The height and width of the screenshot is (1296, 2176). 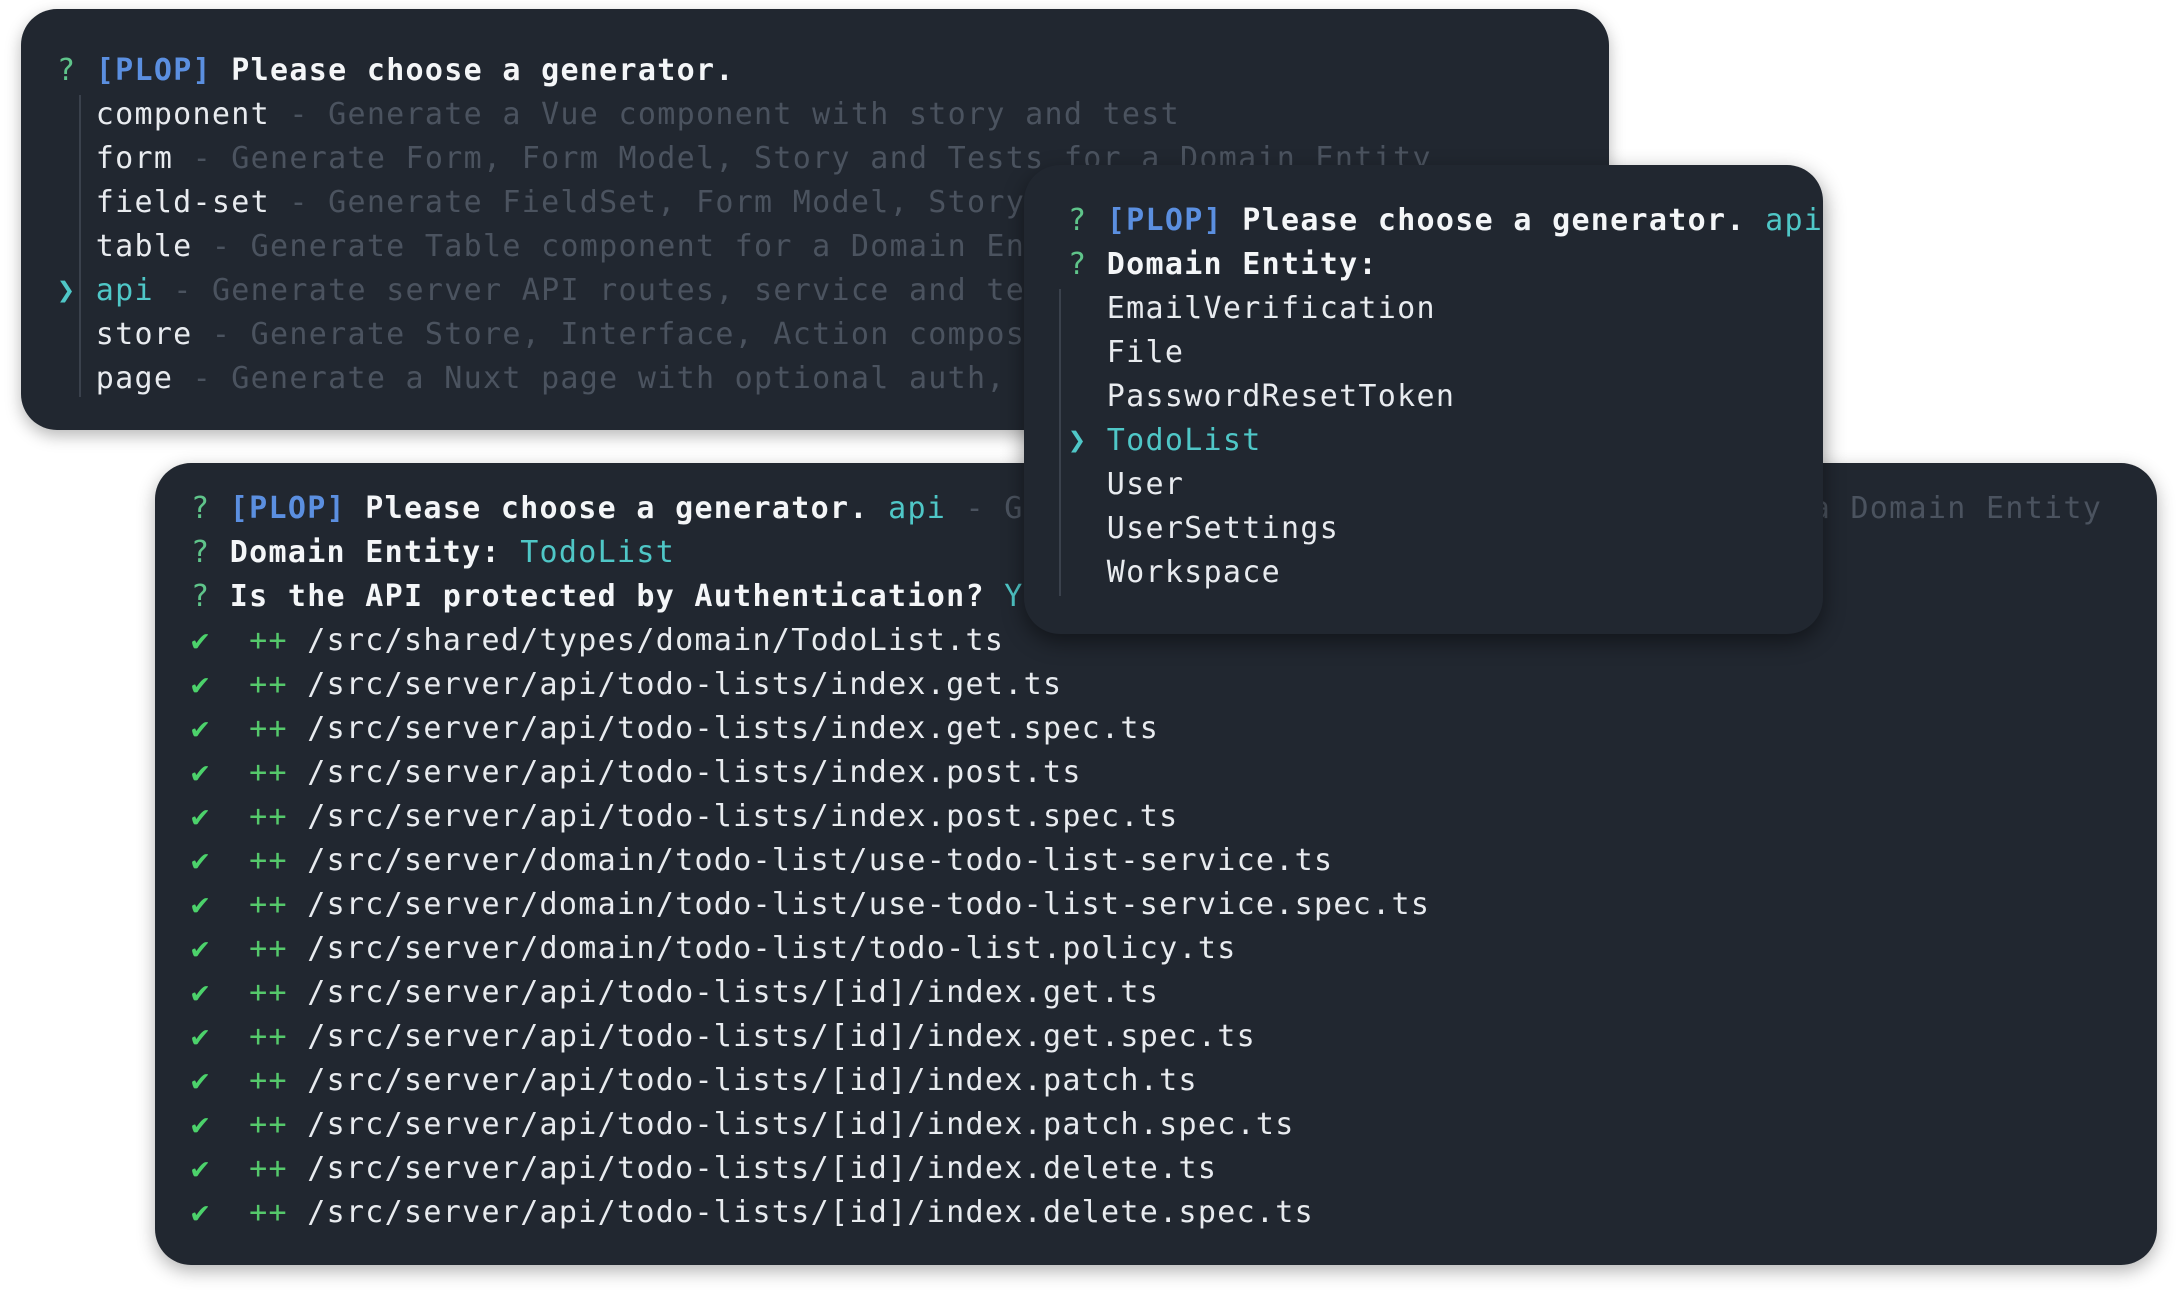 I want to click on file-path: /src/server/api/todo-lists/index.get.ts, so click(x=685, y=684).